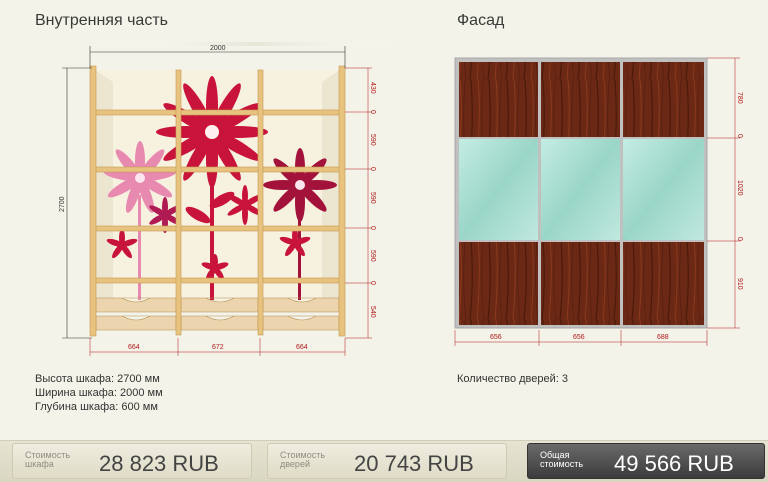 The width and height of the screenshot is (768, 482). I want to click on inner-section-title: Внутренняя часть, so click(101, 20).